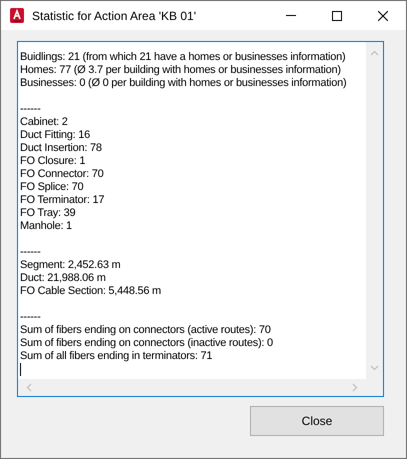 This screenshot has height=459, width=407. What do you see at coordinates (146, 343) in the screenshot?
I see `text-line: Sum of fibers ending on connectors (inactive routes): 0` at bounding box center [146, 343].